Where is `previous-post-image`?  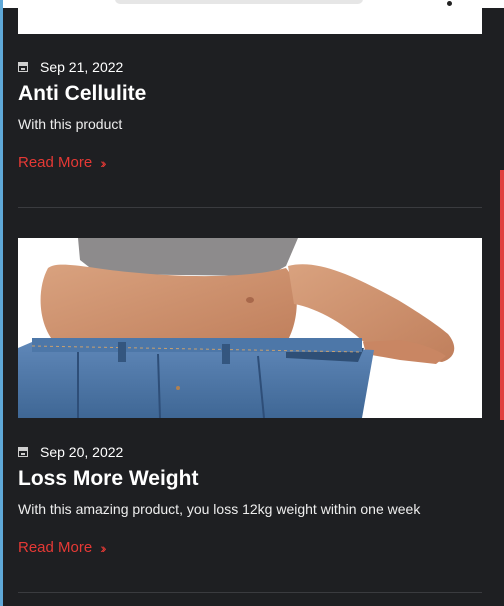
previous-post-image is located at coordinates (250, 21).